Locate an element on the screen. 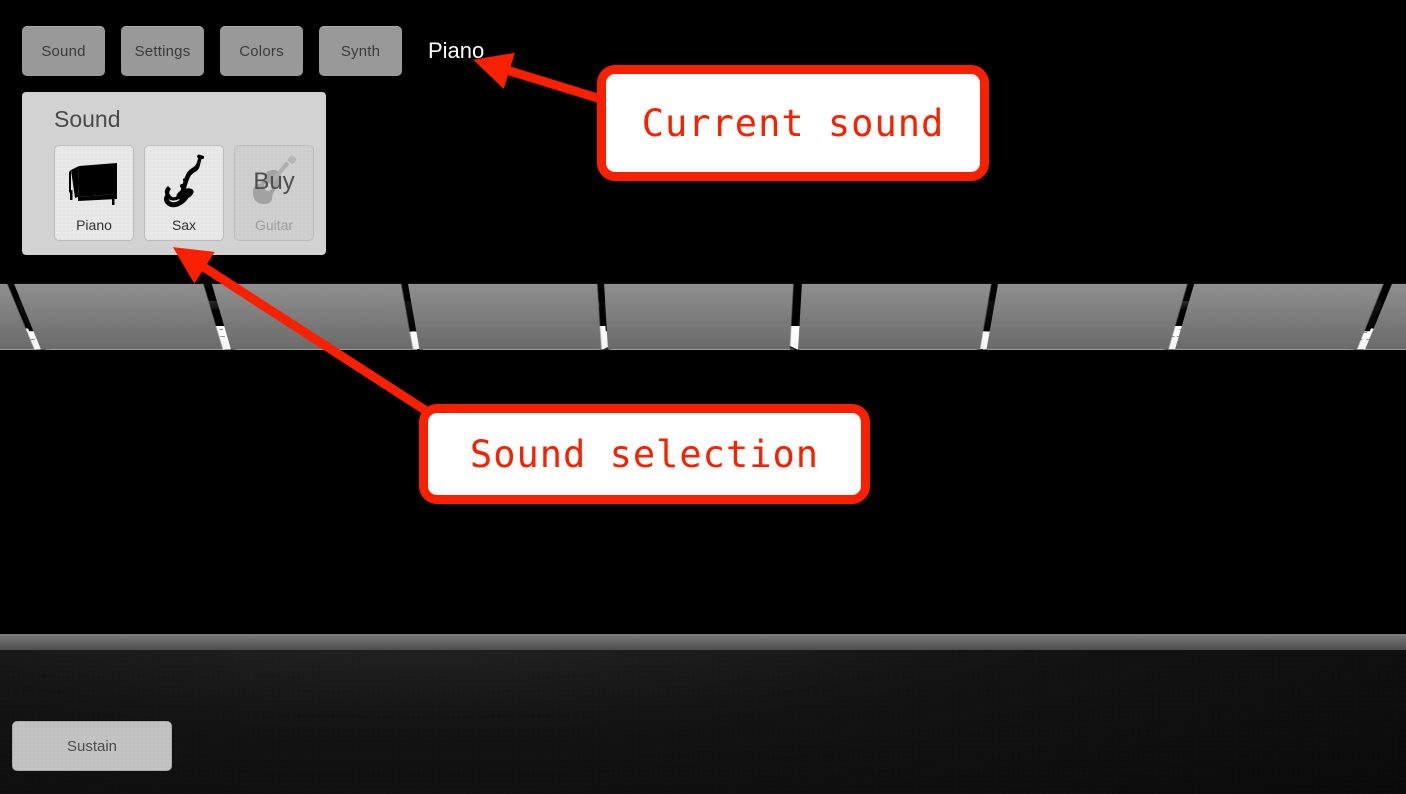 This screenshot has height=794, width=1406. sound-options-list: Piano Sax Buy Guitar is located at coordinates (174, 193).